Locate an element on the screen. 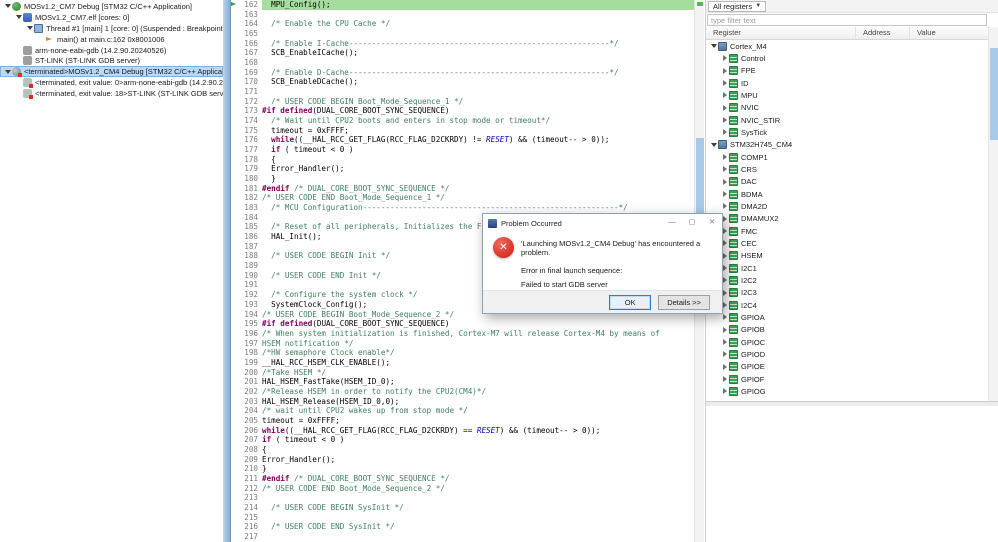  column-header-value: Value is located at coordinates (949, 33).